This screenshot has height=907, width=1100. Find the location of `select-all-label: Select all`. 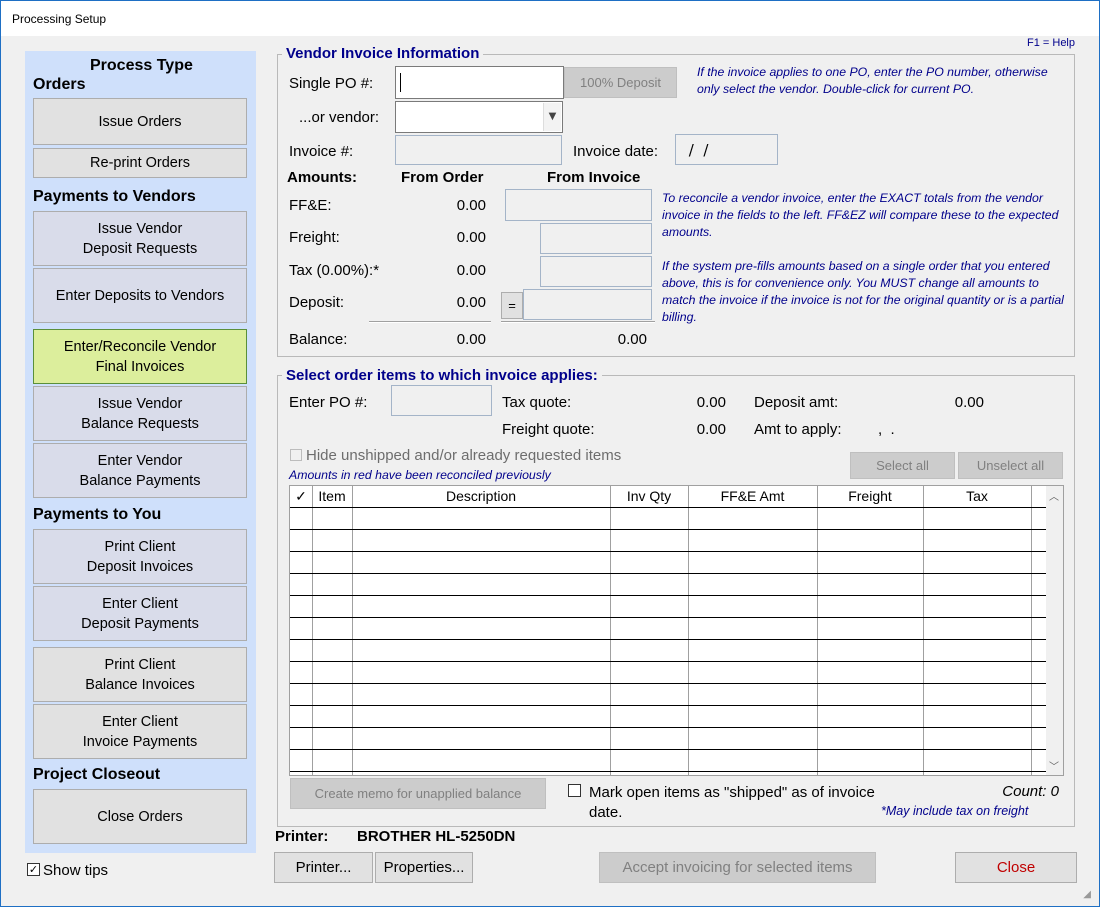

select-all-label: Select all is located at coordinates (902, 465).